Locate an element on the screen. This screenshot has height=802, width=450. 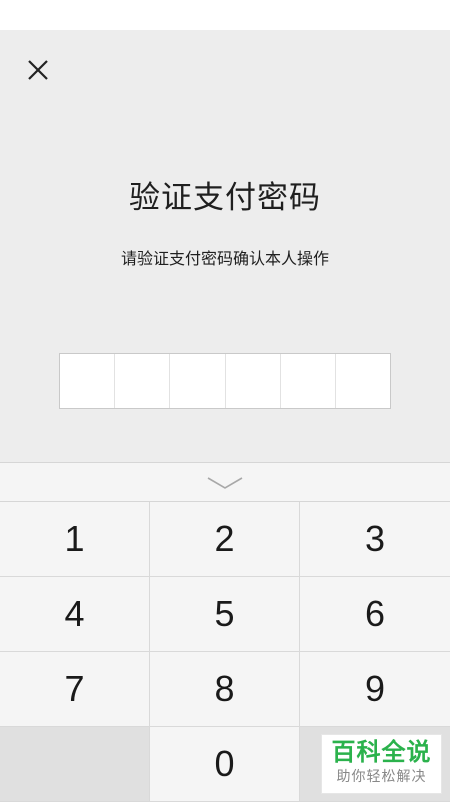
watermark-subtitle: 助你轻松解决 is located at coordinates (381, 777).